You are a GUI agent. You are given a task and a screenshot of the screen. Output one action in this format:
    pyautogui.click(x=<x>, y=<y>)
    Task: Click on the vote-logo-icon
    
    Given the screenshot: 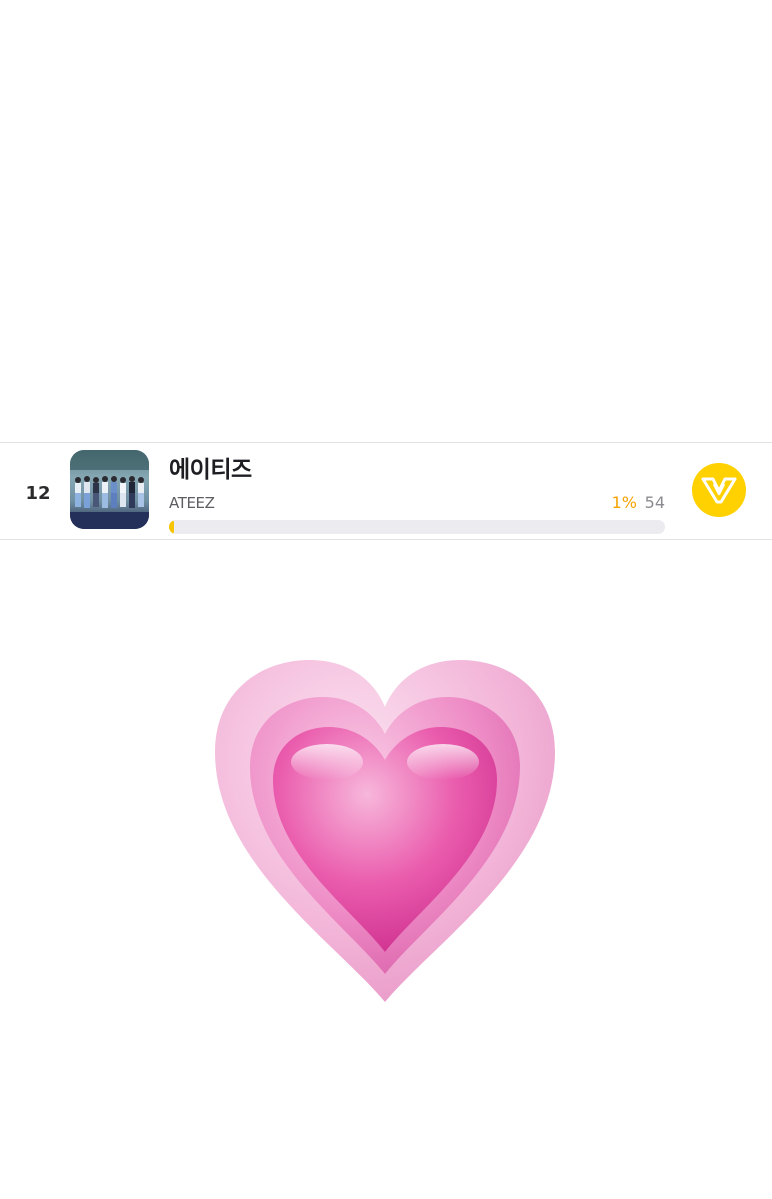 What is the action you would take?
    pyautogui.click(x=719, y=490)
    